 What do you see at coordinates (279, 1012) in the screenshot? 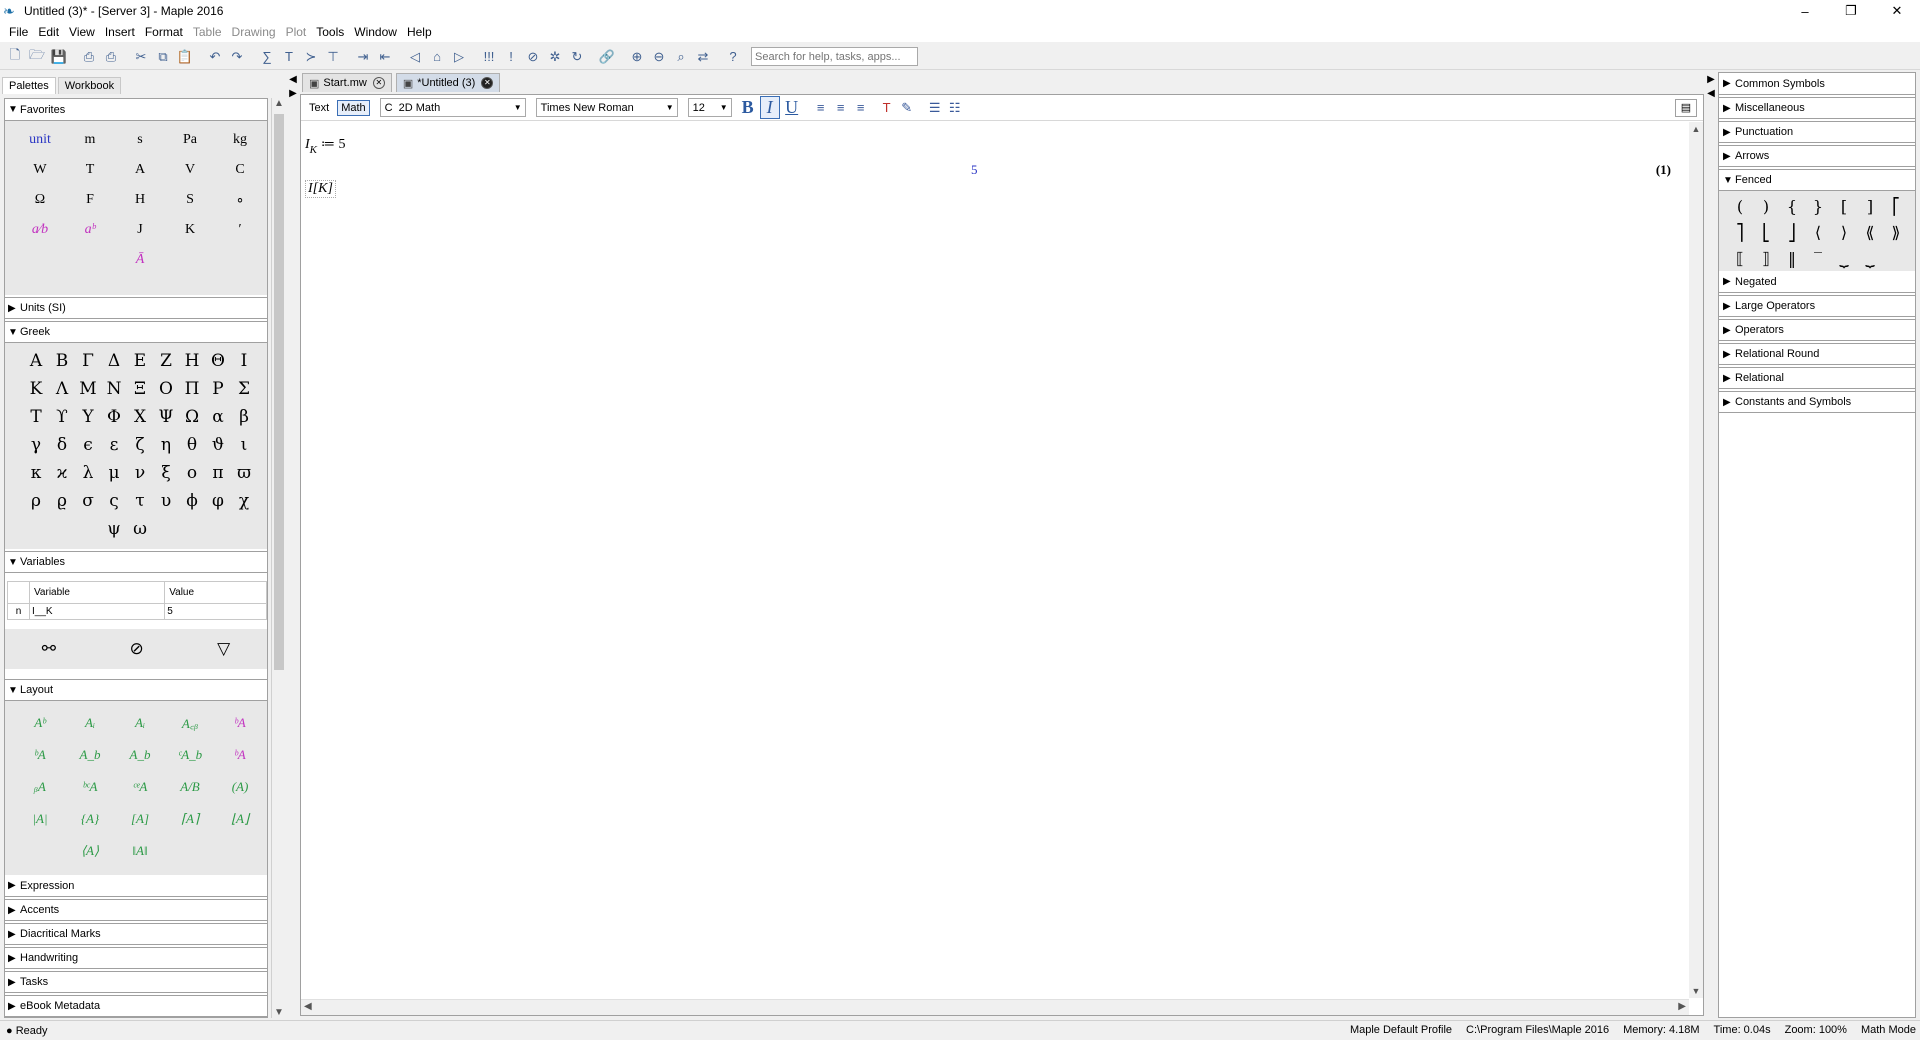
I see `scroll-down-icon: ▼` at bounding box center [279, 1012].